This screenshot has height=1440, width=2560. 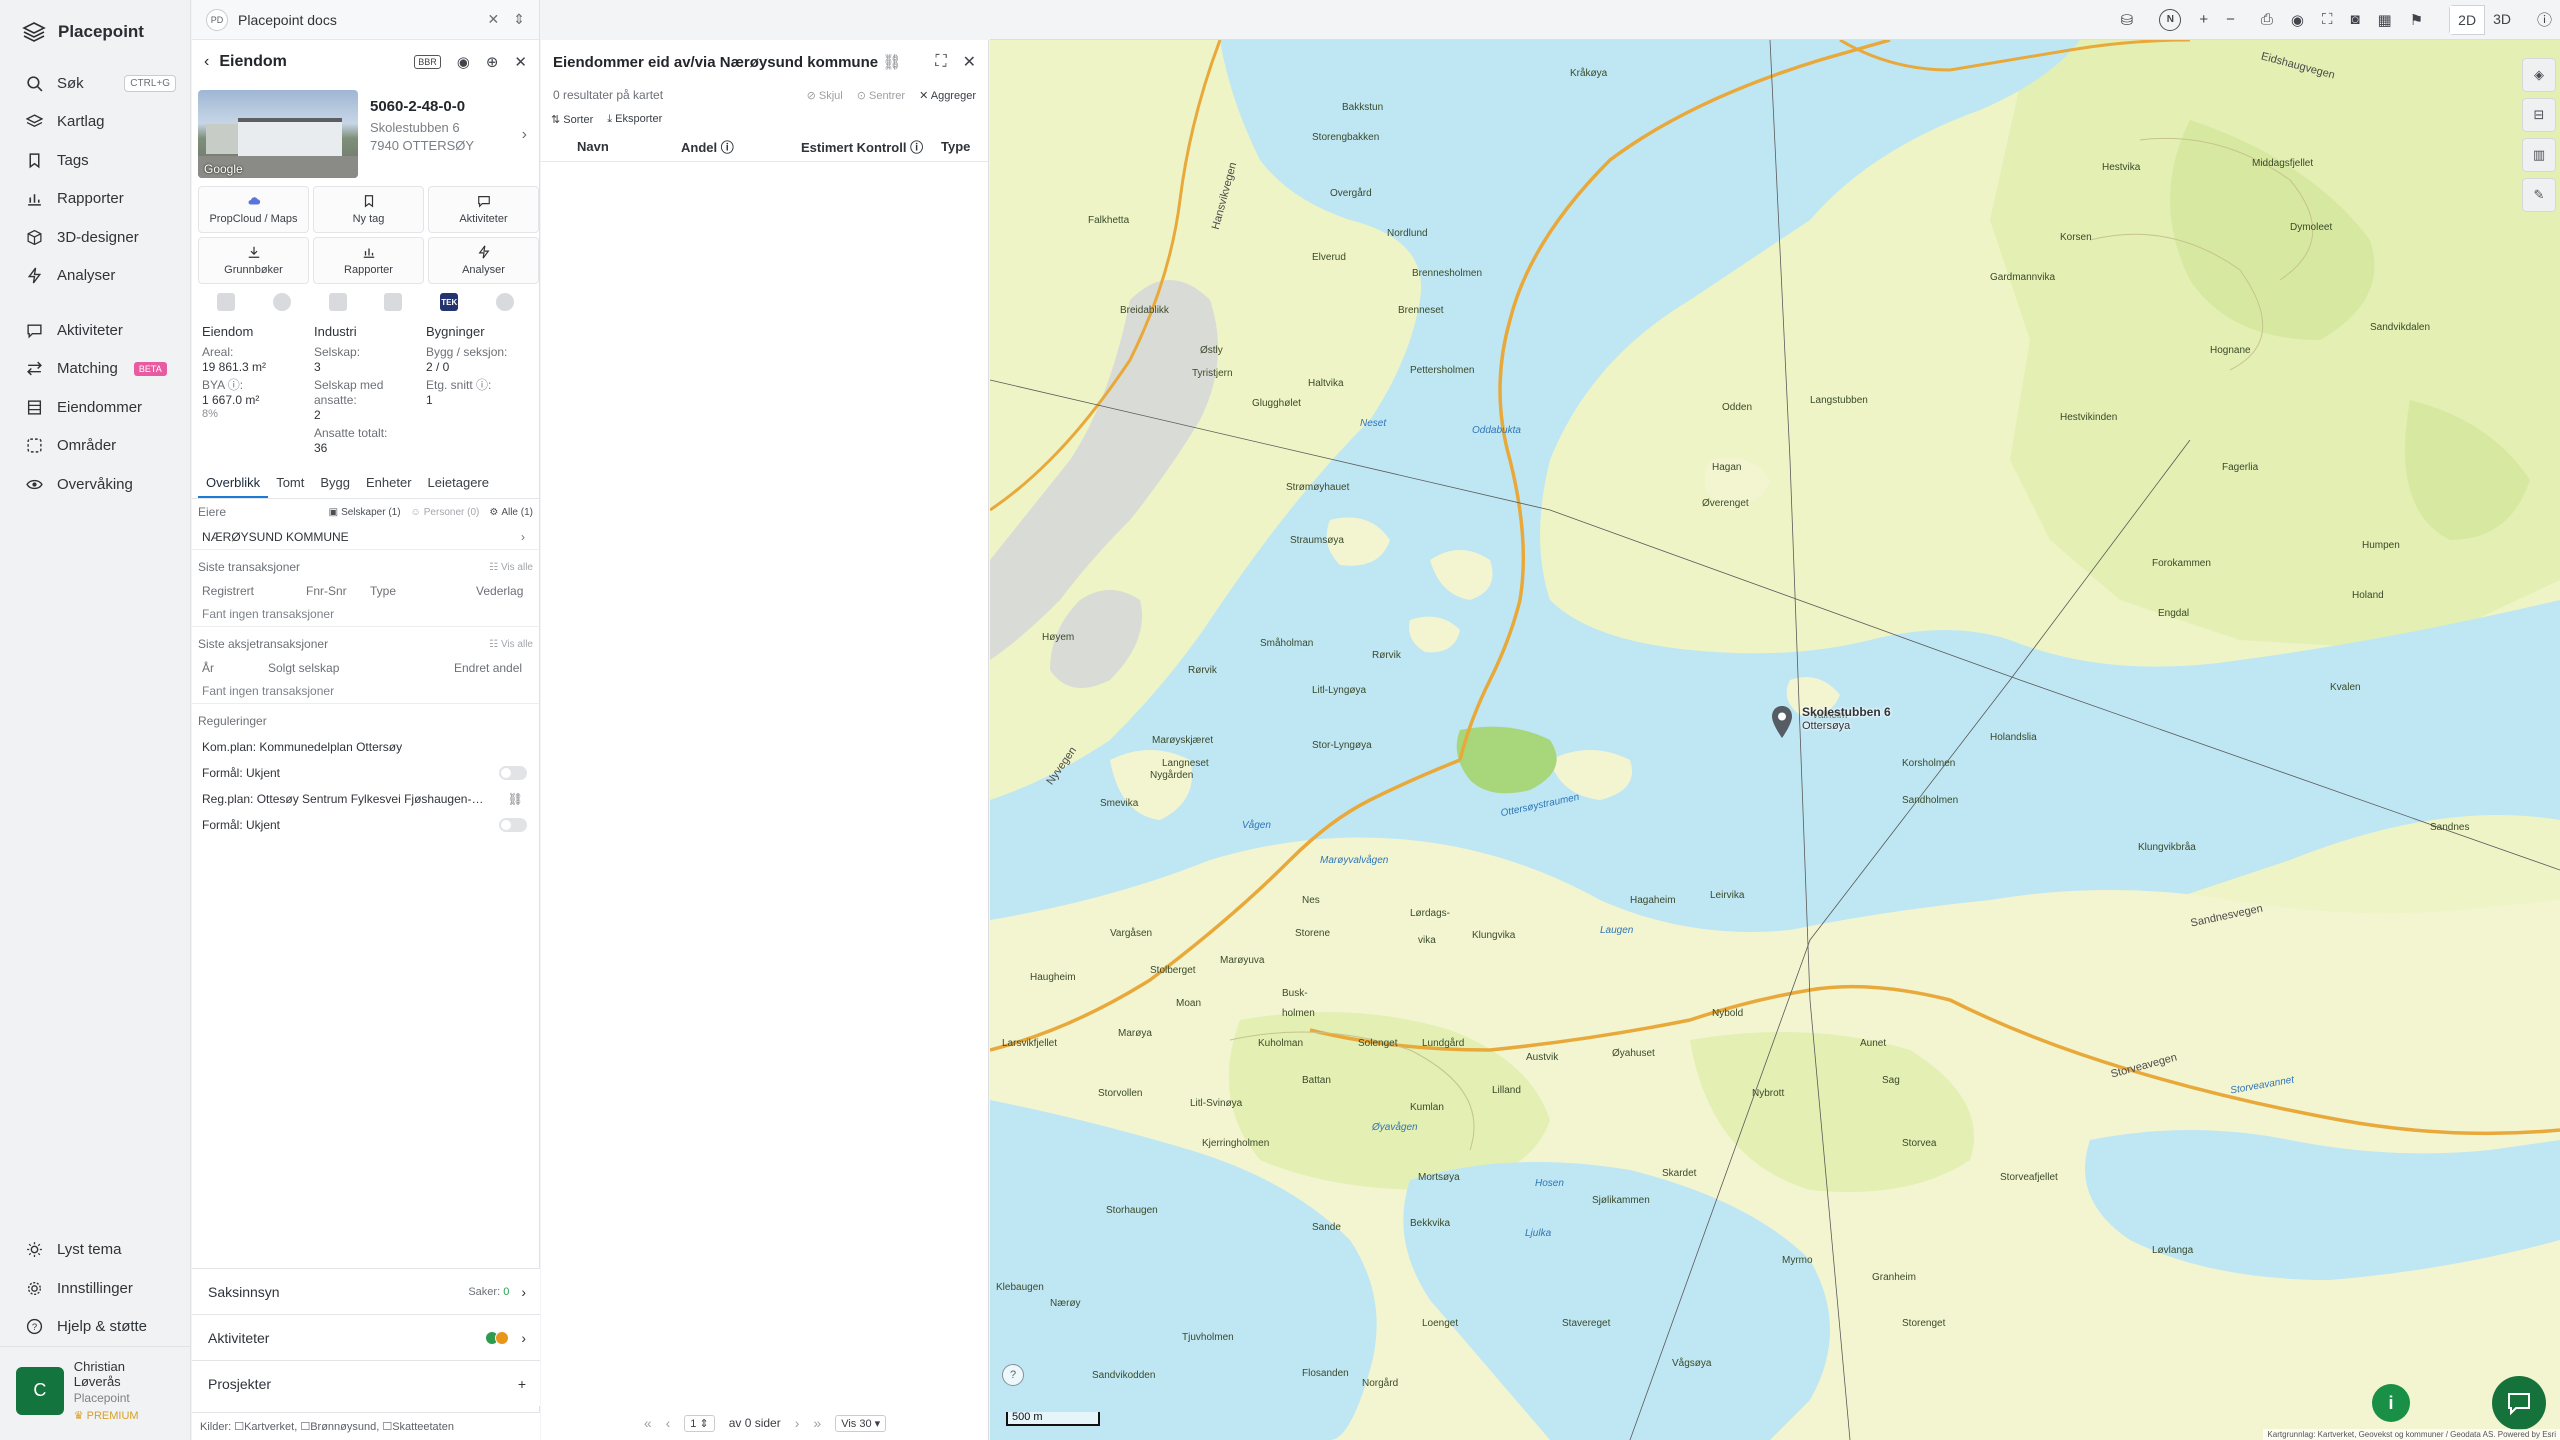 What do you see at coordinates (825, 95) in the screenshot?
I see `hide-button: ⊘ Skjul` at bounding box center [825, 95].